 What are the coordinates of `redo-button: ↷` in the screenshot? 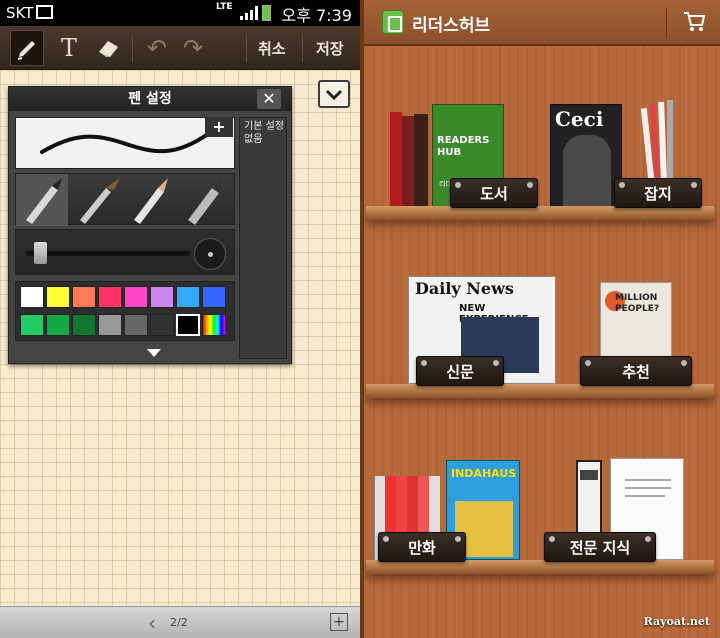 It's located at (193, 48).